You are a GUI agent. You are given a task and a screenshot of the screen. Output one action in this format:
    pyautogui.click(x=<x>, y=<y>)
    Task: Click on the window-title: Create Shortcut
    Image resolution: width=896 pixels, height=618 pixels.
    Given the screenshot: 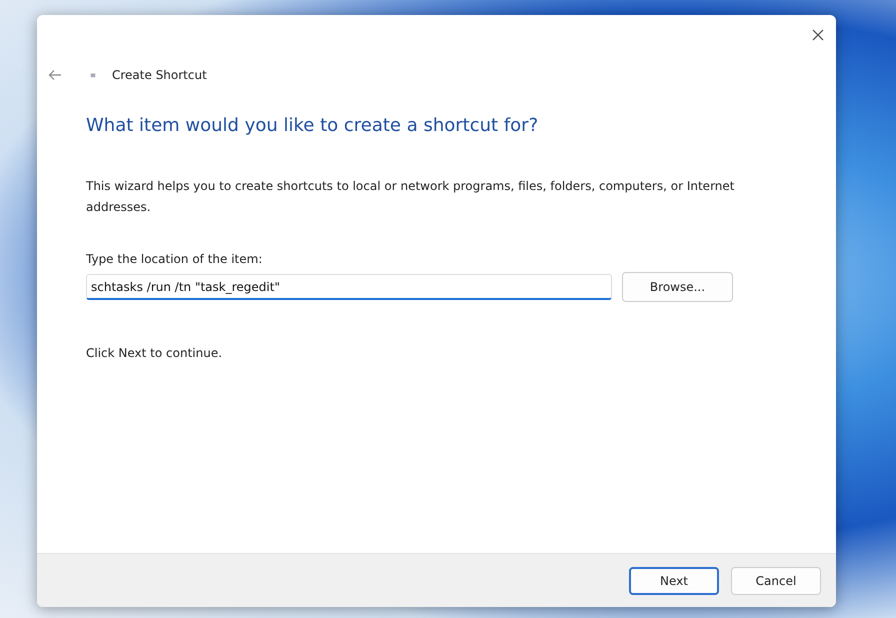 What is the action you would take?
    pyautogui.click(x=159, y=75)
    